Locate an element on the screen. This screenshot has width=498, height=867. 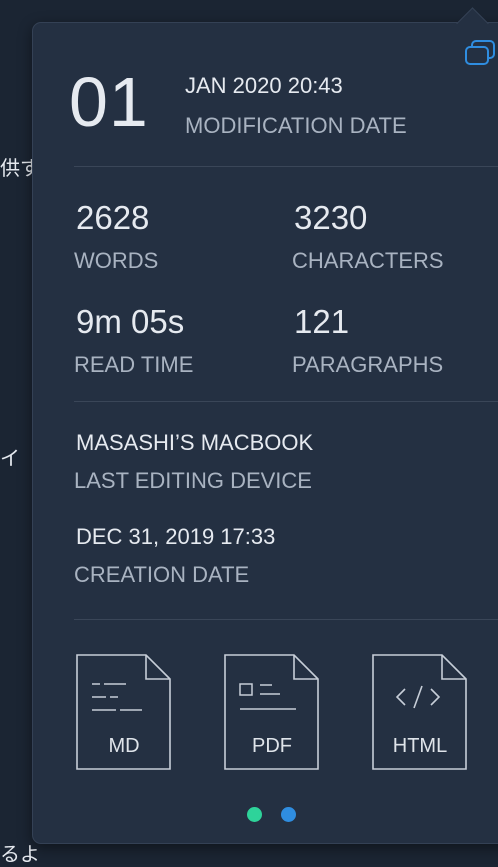
creation-date-label: CREATION DATE is located at coordinates (162, 574).